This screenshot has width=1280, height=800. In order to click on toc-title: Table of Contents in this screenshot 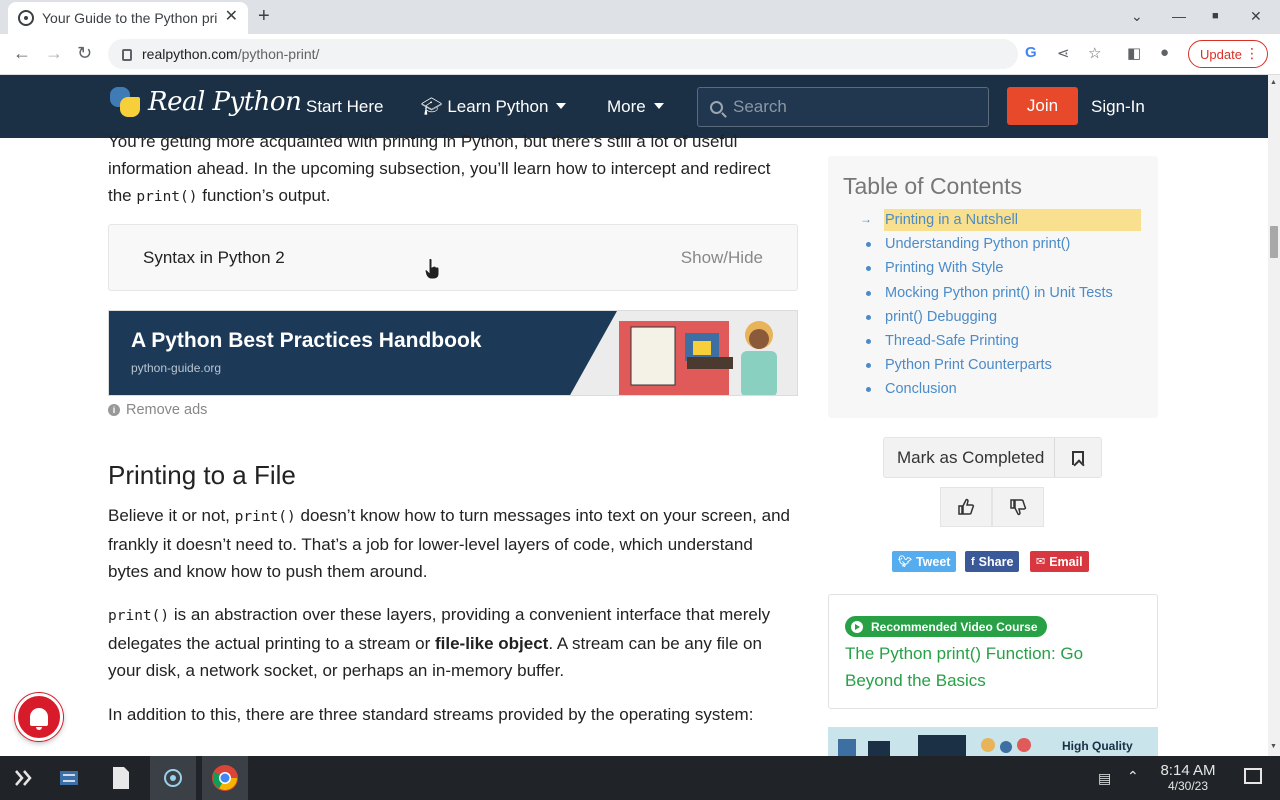, I will do `click(933, 186)`.